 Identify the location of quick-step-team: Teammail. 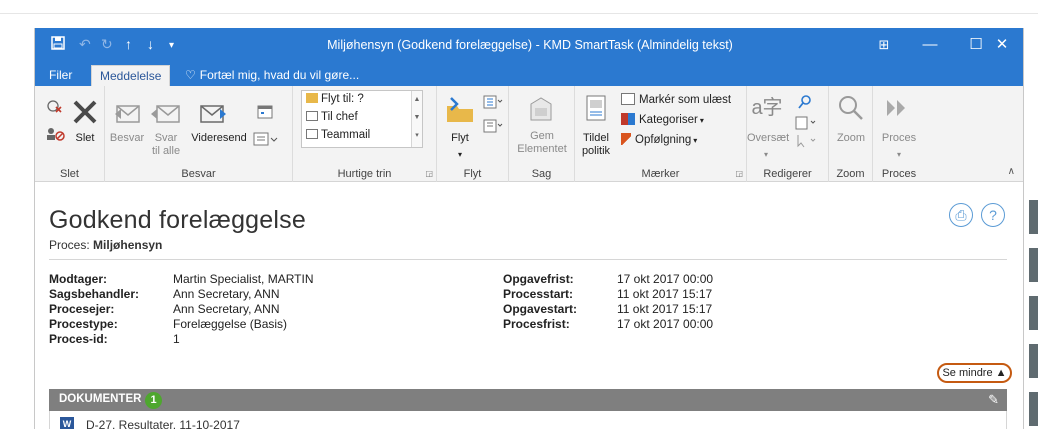
(338, 135).